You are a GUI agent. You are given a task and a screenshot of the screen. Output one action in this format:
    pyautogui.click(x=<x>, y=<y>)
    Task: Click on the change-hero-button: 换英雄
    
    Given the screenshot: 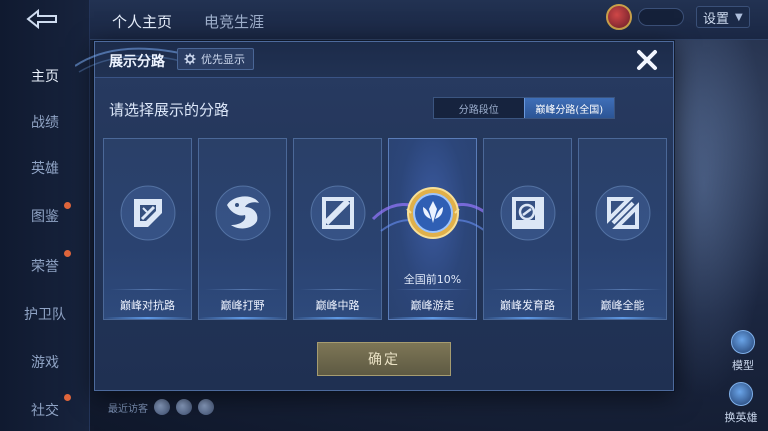 What is the action you would take?
    pyautogui.click(x=741, y=403)
    